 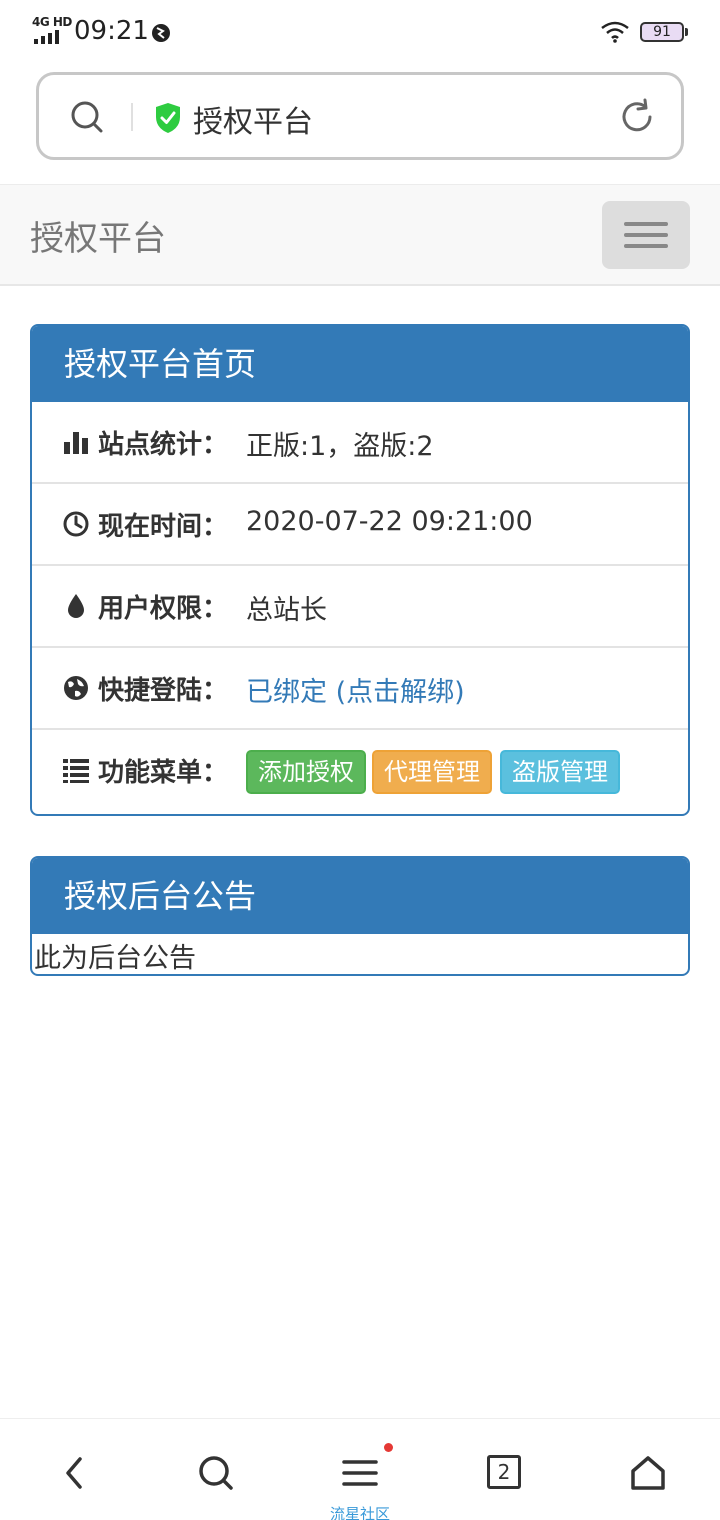 I want to click on drop-icon, so click(x=76, y=606).